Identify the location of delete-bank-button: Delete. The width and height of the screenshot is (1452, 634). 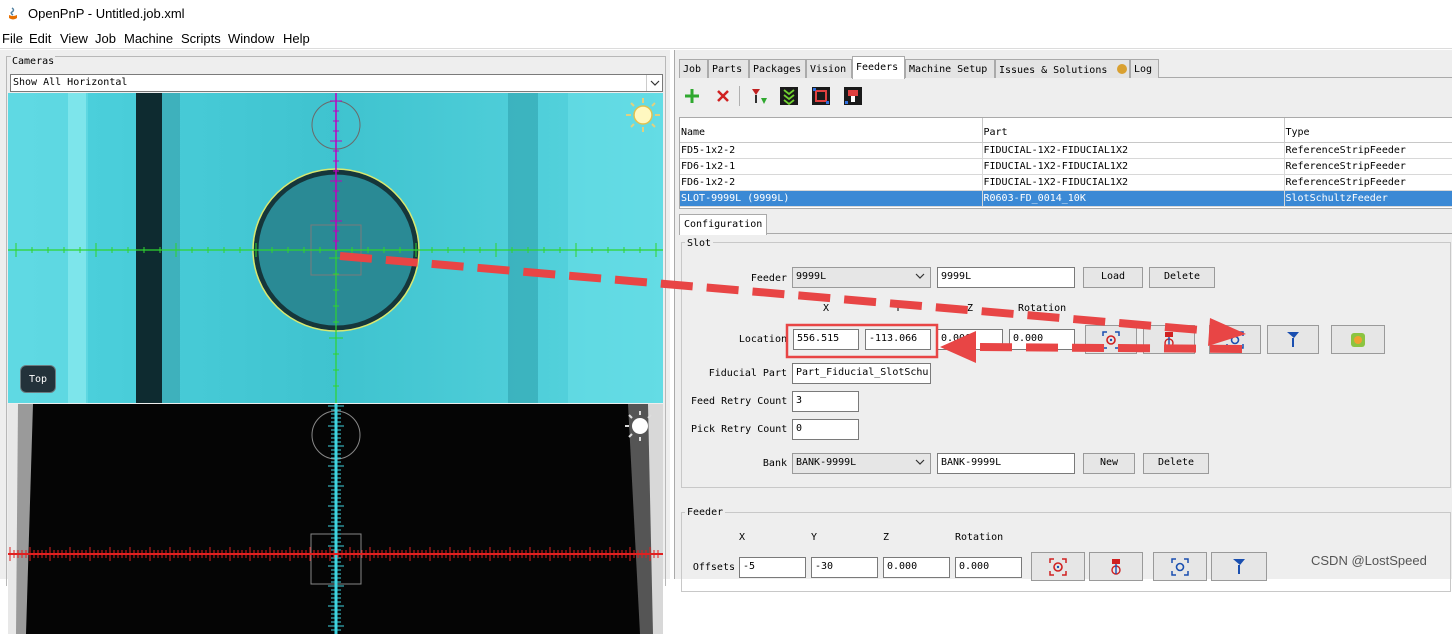
(1176, 463).